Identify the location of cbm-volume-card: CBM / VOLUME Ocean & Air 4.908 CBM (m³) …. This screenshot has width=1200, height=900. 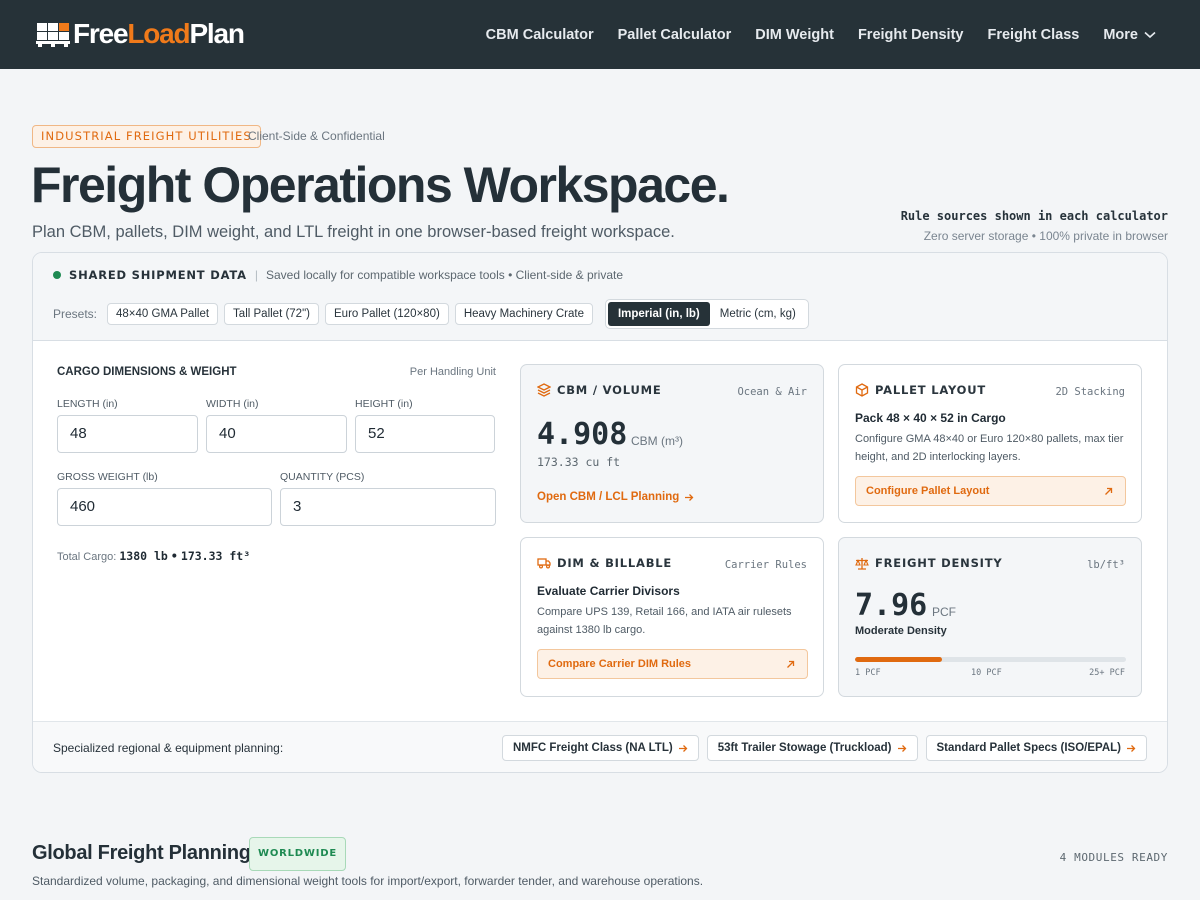
(672, 443).